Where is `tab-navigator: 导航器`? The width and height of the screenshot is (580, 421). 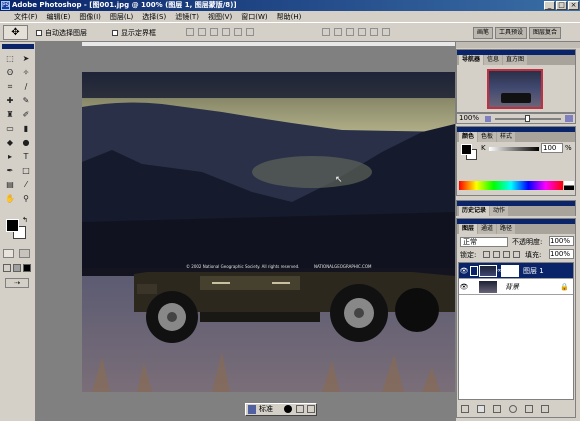
tab-navigator: 导航器 is located at coordinates (471, 60).